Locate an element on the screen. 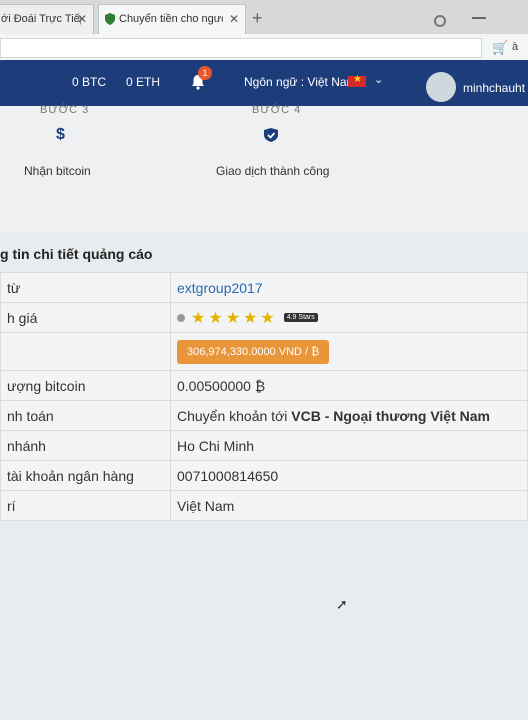 The image size is (528, 720). minimize-icon is located at coordinates (479, 18).